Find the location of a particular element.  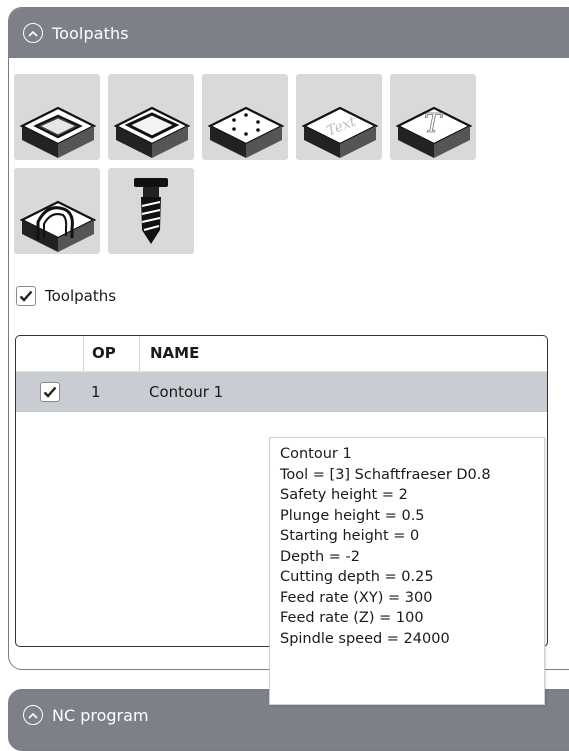

pocket-icon is located at coordinates (58, 132).